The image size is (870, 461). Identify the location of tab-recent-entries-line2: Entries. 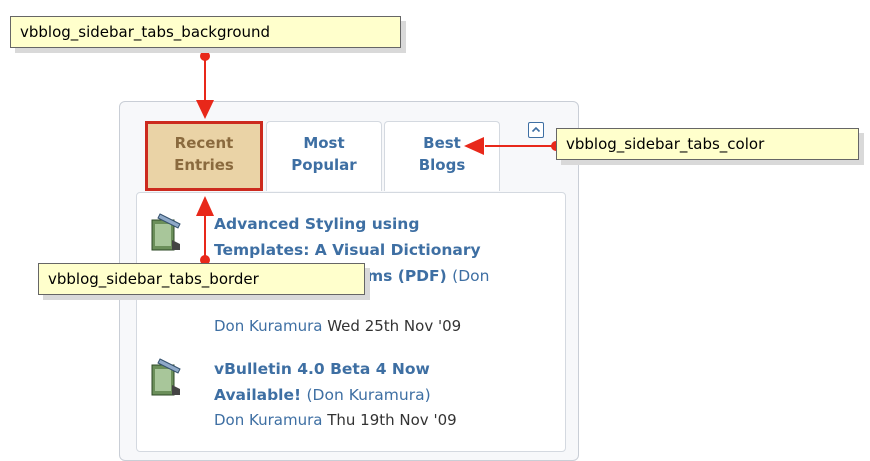
(204, 165).